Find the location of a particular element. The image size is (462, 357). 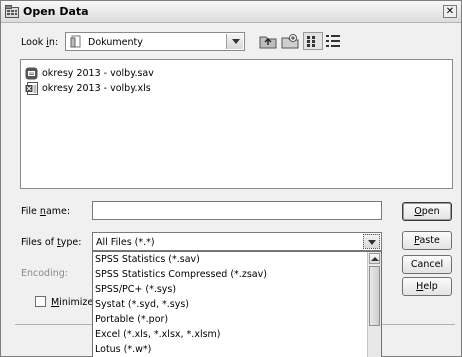

excel-file-icon is located at coordinates (31, 88).